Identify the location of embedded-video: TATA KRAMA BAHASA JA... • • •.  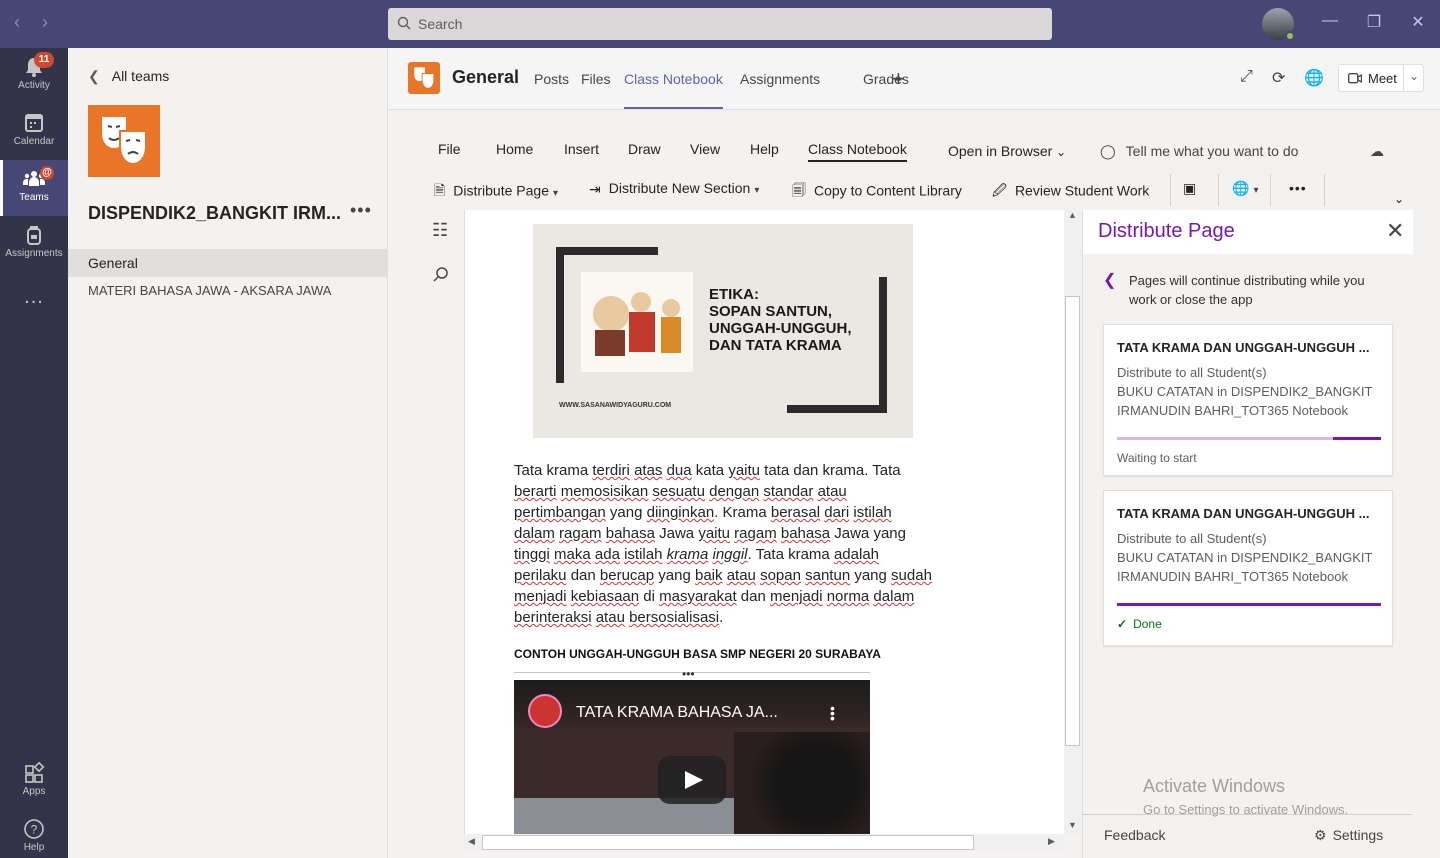
(692, 758).